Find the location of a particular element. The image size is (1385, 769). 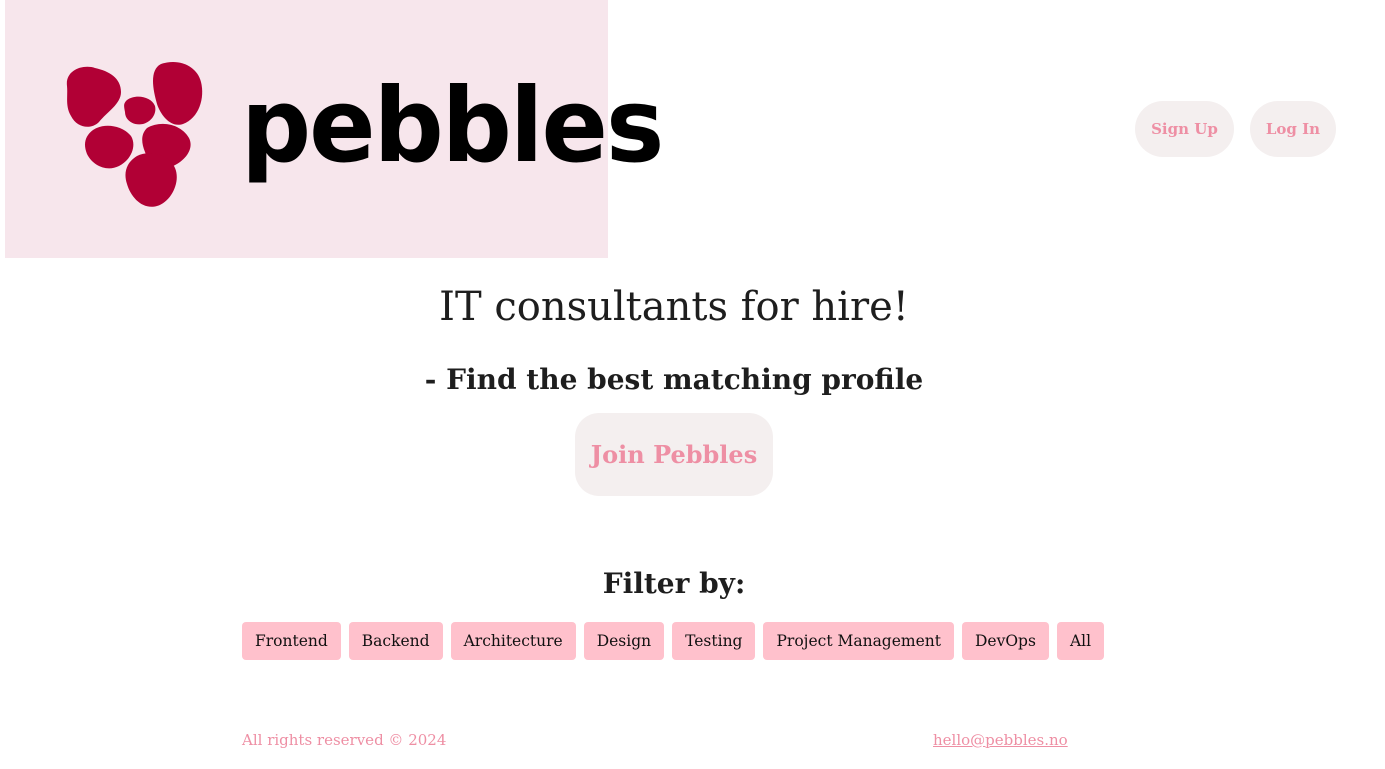

top-nav: Sign Up Log In is located at coordinates (1235, 129).